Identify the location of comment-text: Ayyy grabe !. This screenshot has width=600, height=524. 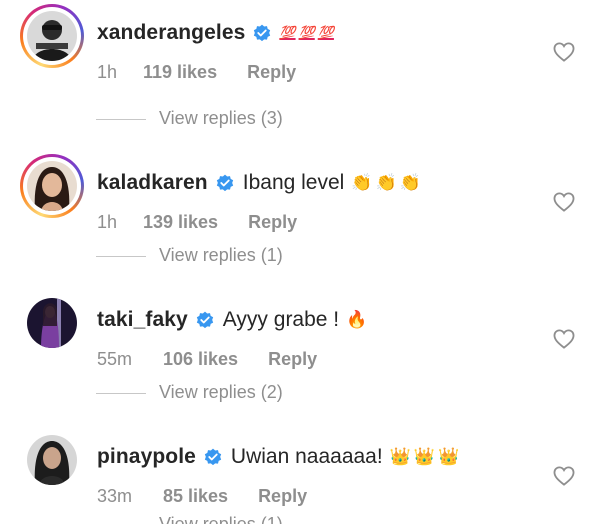
(281, 319).